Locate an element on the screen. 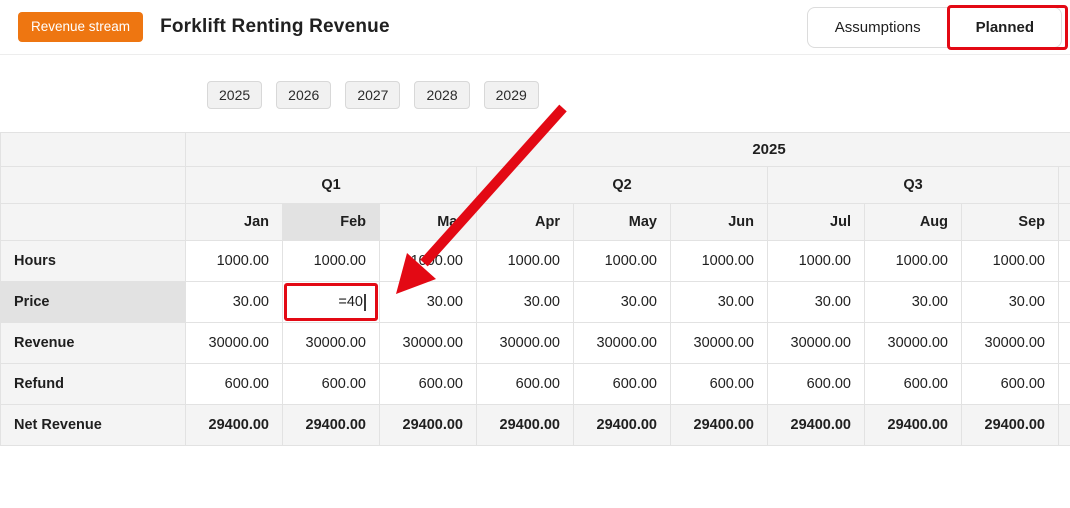  cell-refund-jun: 600.00 is located at coordinates (719, 384).